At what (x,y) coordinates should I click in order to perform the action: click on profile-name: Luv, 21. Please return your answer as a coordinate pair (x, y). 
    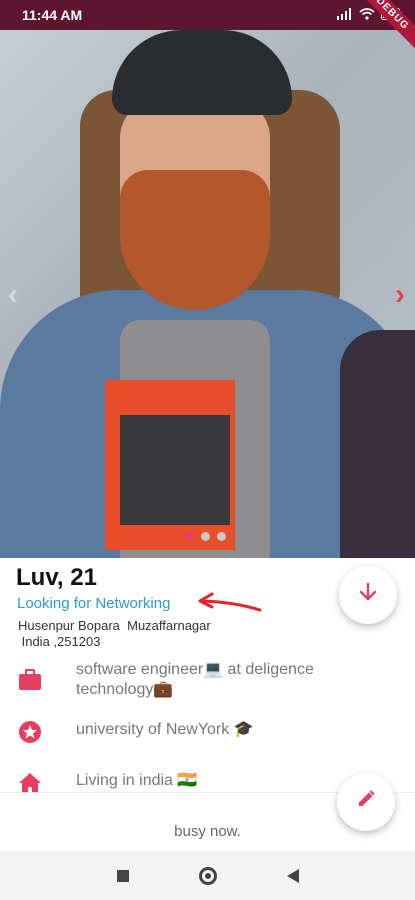
    Looking at the image, I should click on (56, 577).